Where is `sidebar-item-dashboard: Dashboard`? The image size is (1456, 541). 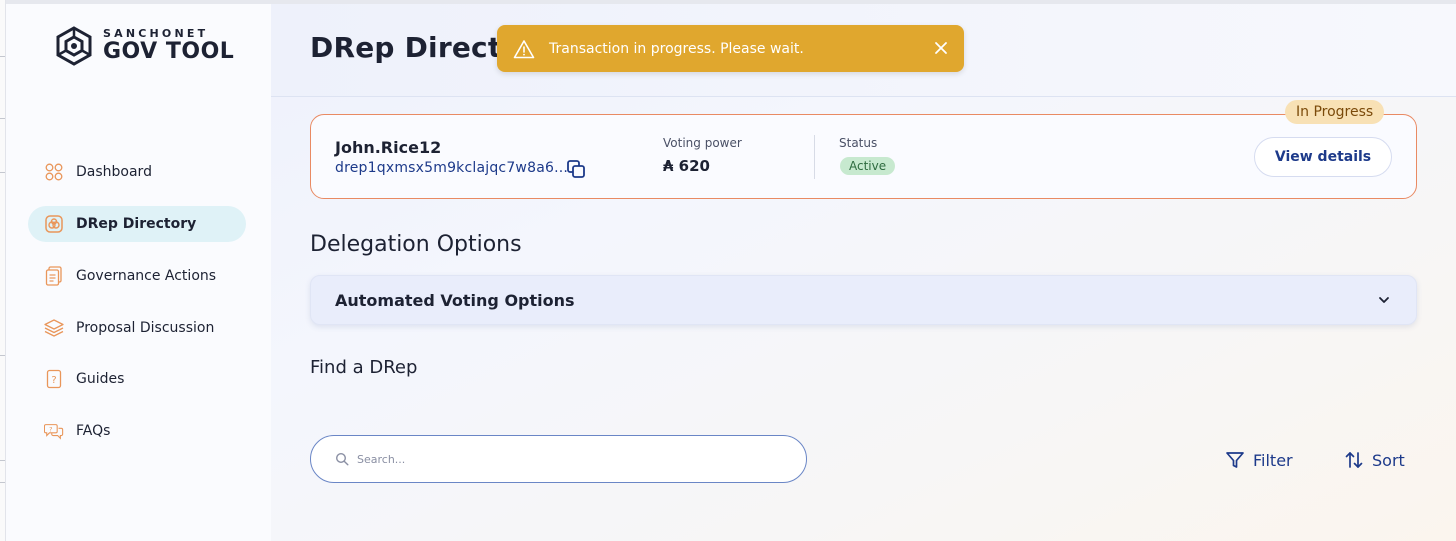
sidebar-item-dashboard: Dashboard is located at coordinates (137, 172).